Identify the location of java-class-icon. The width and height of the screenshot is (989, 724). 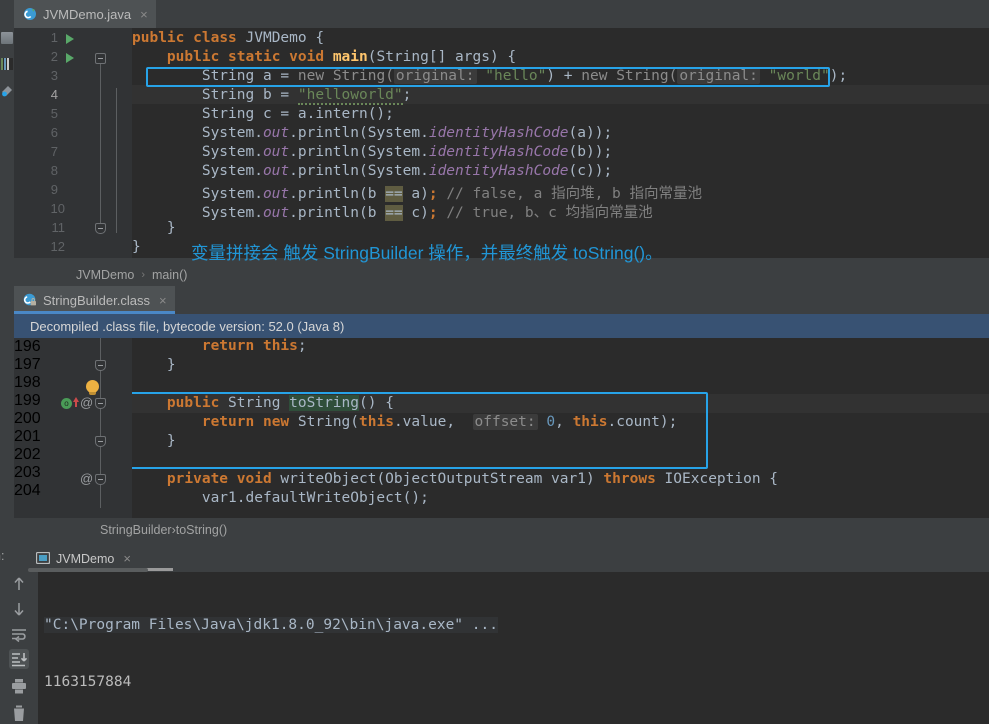
(30, 14).